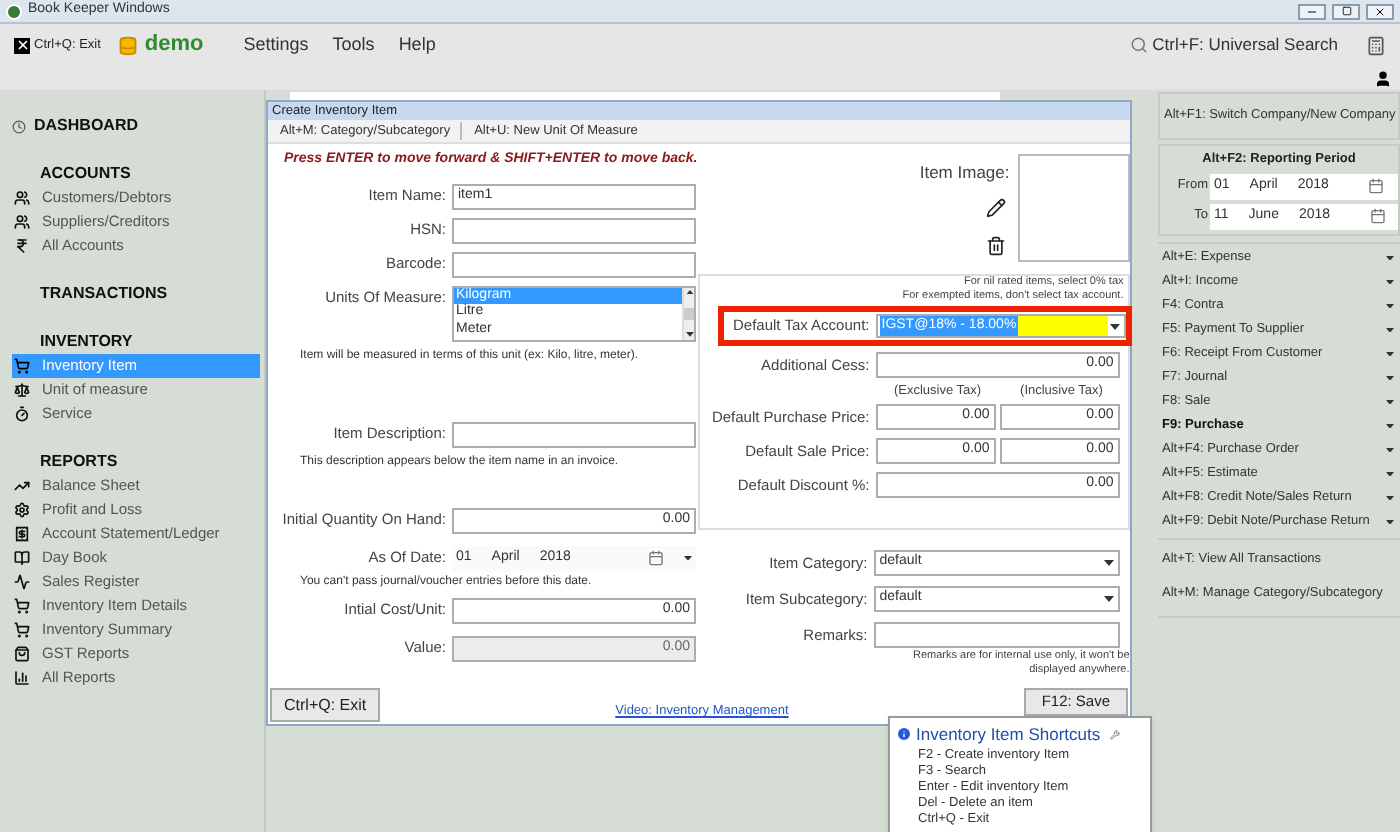 The width and height of the screenshot is (1400, 832). What do you see at coordinates (276, 45) in the screenshot?
I see `menu-item: Settings` at bounding box center [276, 45].